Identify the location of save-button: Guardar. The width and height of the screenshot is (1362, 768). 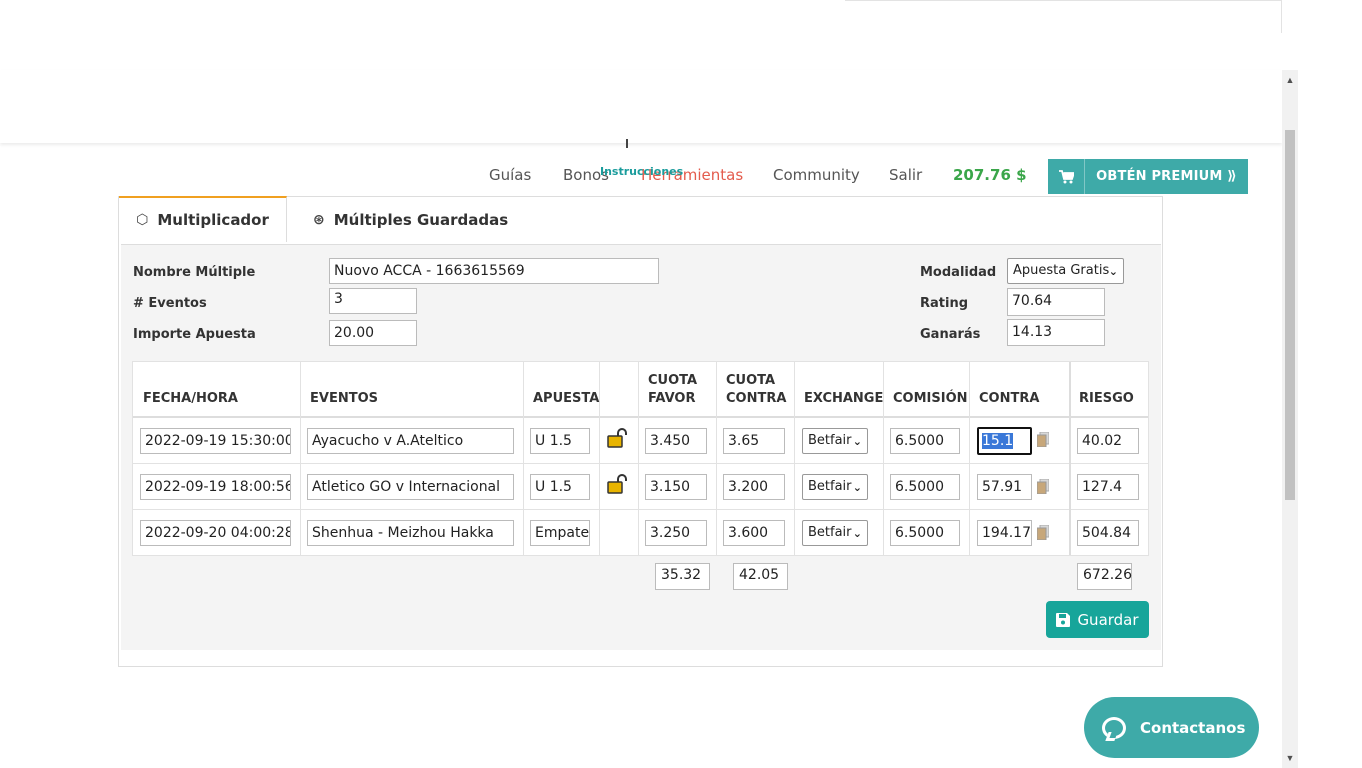
(1097, 619).